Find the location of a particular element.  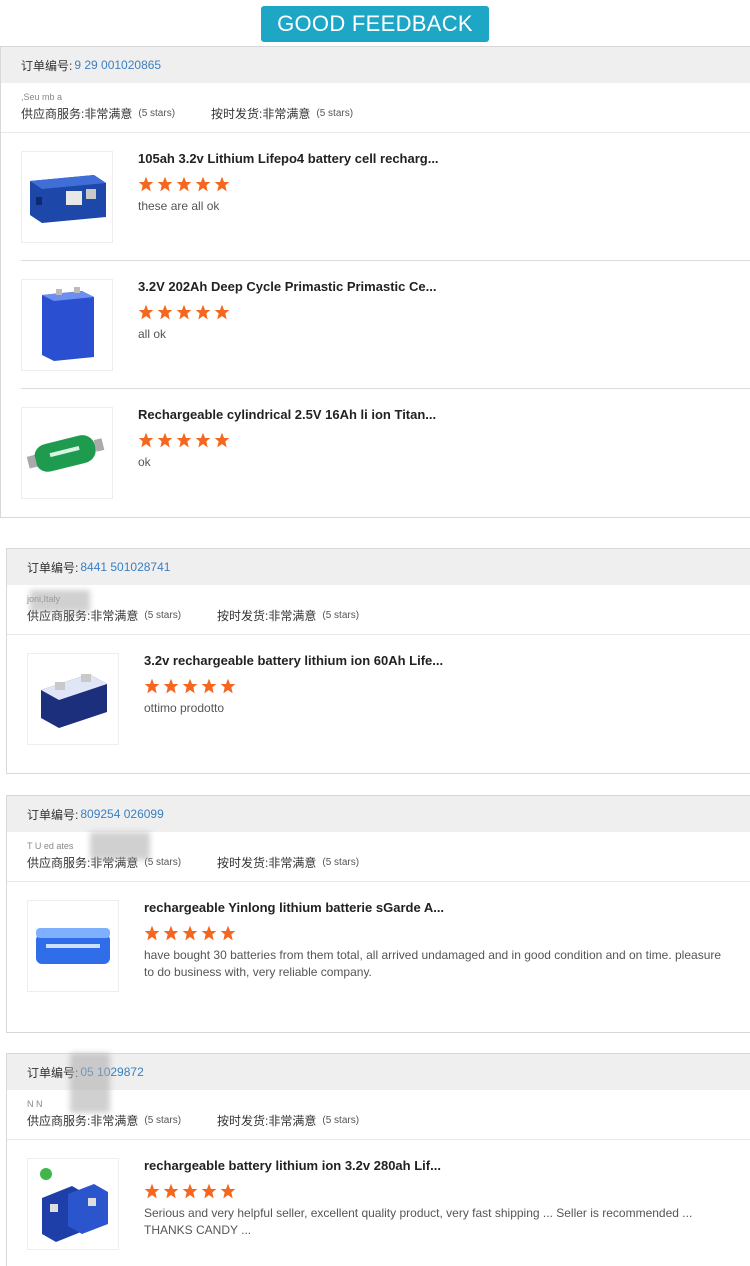

supplier-service-label: 供应商服务: is located at coordinates (53, 114).